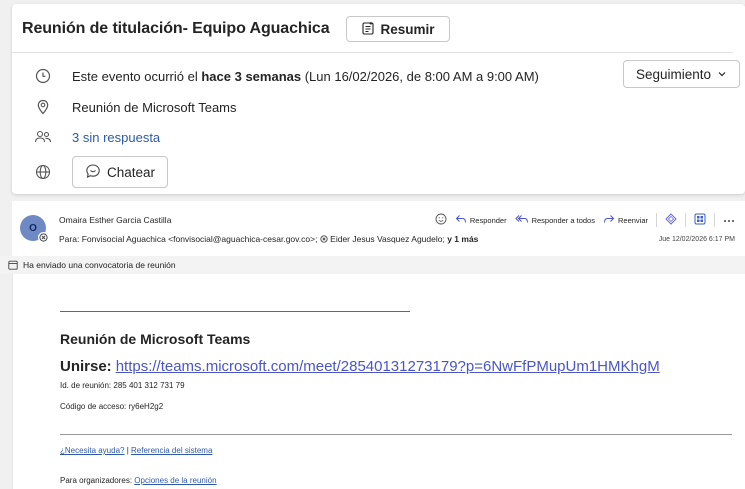 The width and height of the screenshot is (745, 489). Describe the element at coordinates (372, 265) in the screenshot. I see `invite-notice-bar: Ha enviado una convocatoria de reunión` at that location.